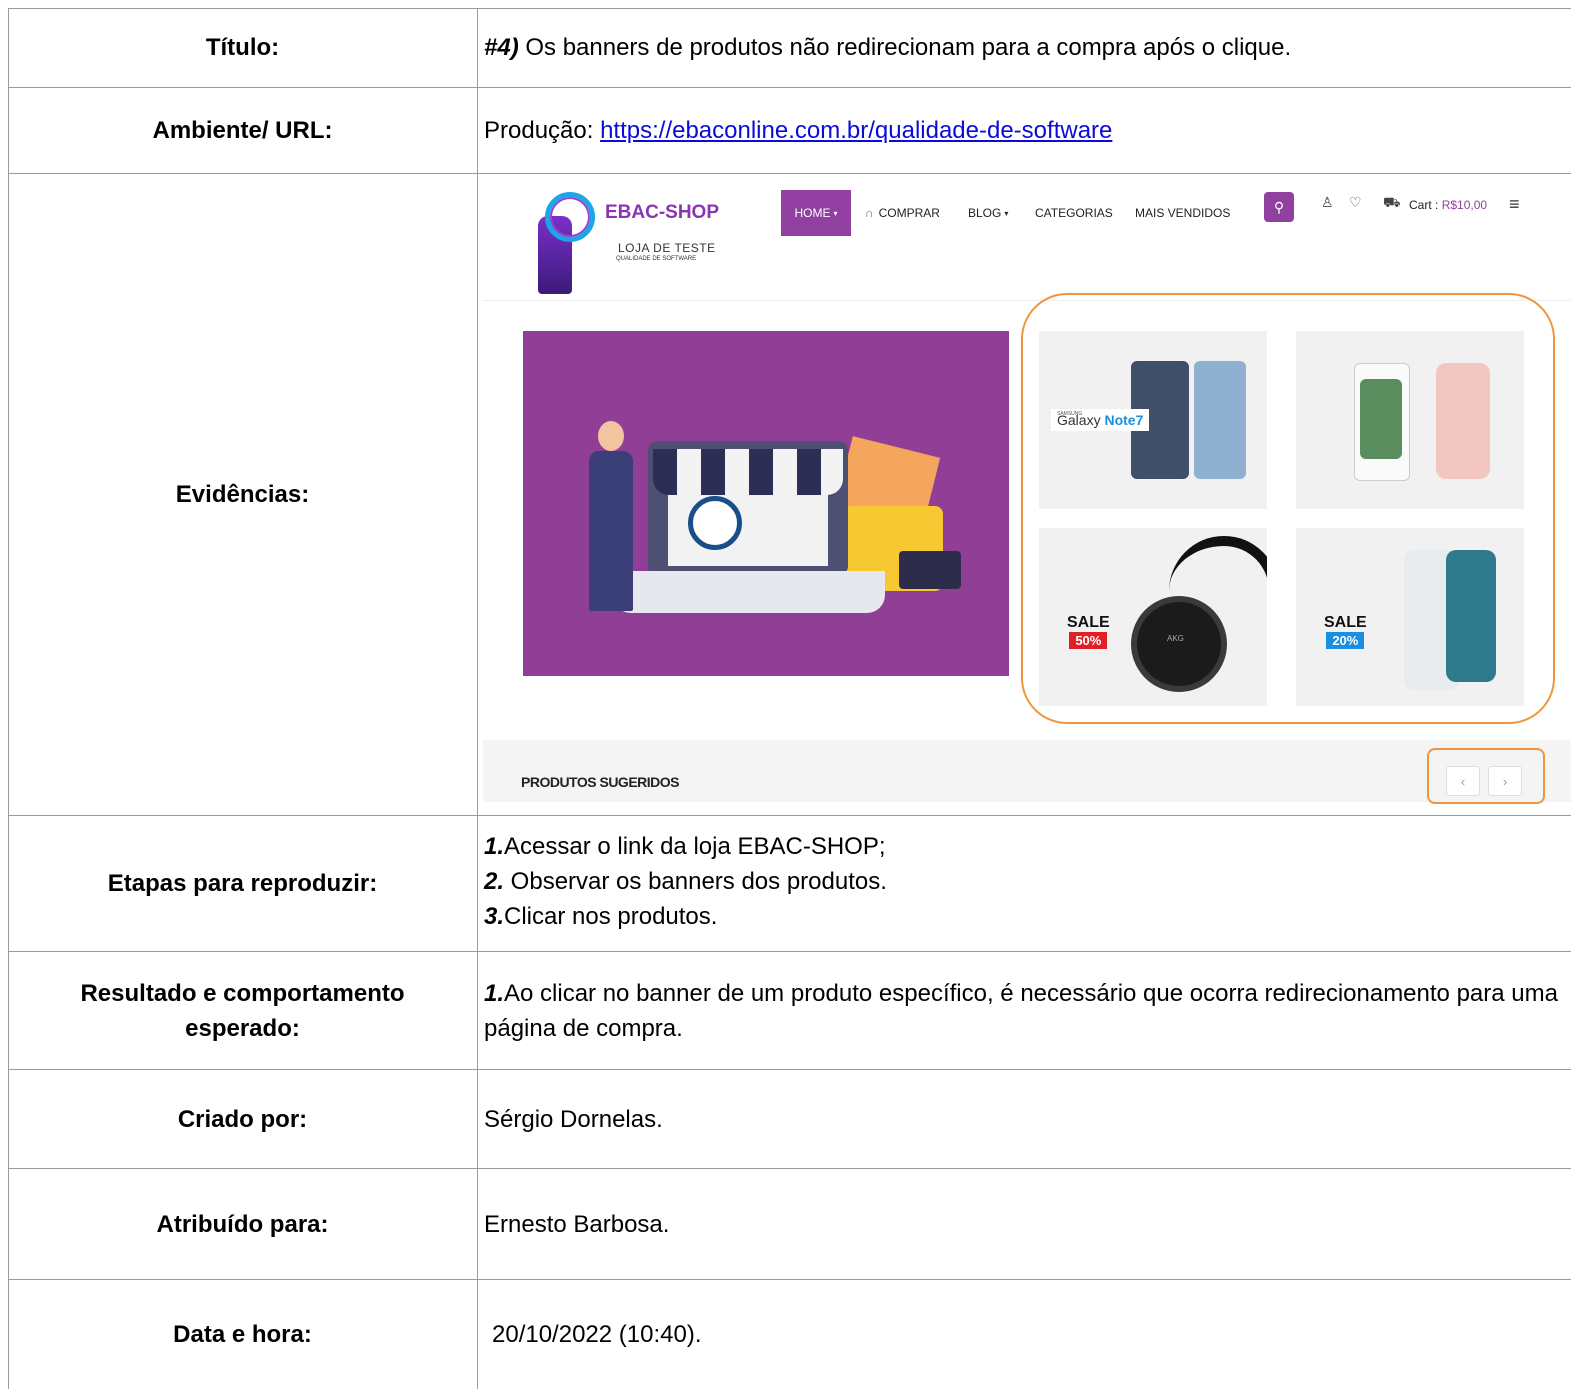 This screenshot has width=1571, height=1389. I want to click on step-item: 2. Observar os banners dos produtos., so click(1027, 881).